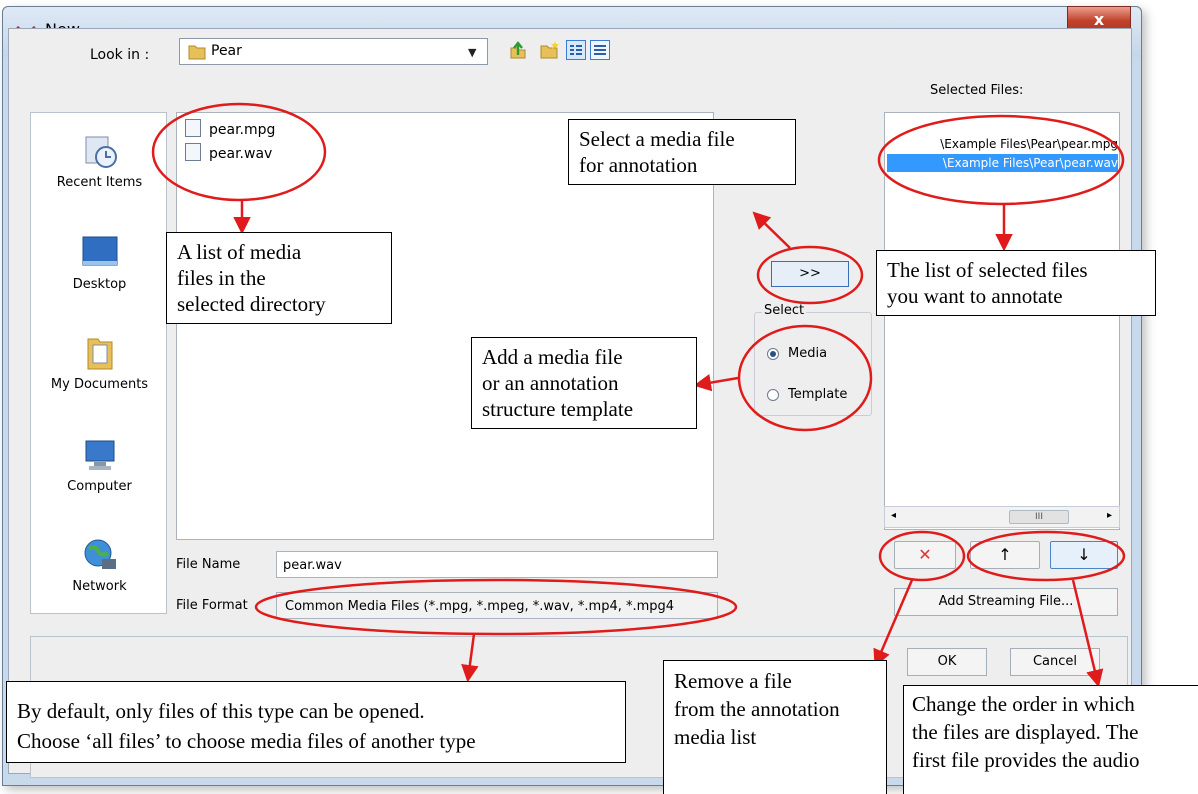 The height and width of the screenshot is (794, 1198). What do you see at coordinates (810, 275) in the screenshot?
I see `highlight-add-button` at bounding box center [810, 275].